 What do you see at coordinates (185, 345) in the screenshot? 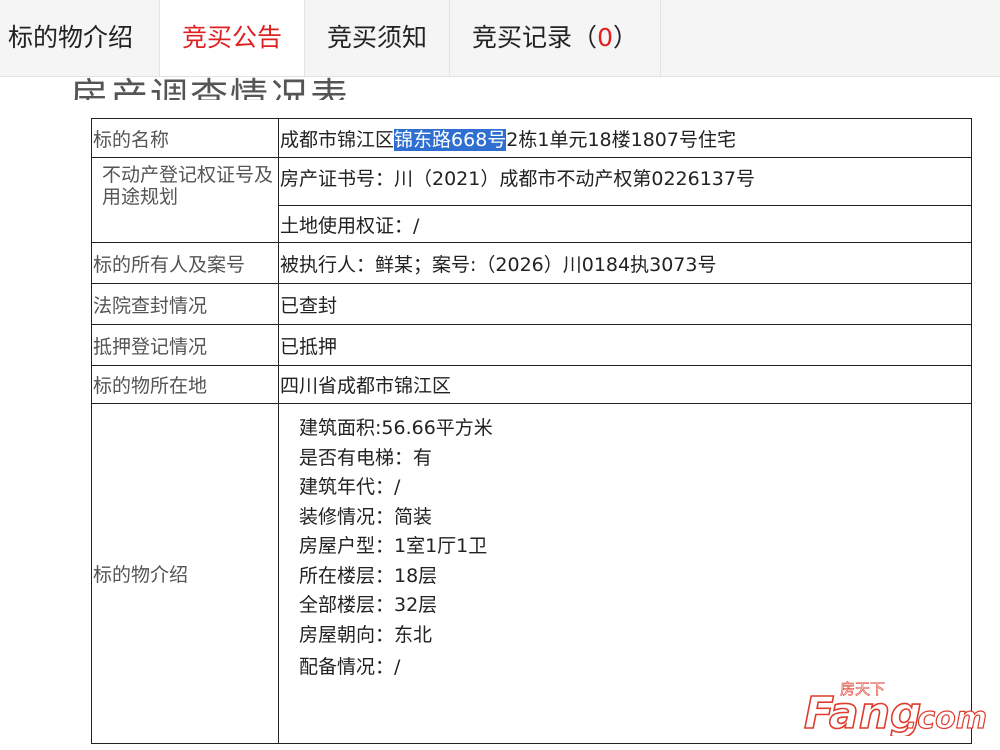
I see `row-label: 抵押登记情况` at bounding box center [185, 345].